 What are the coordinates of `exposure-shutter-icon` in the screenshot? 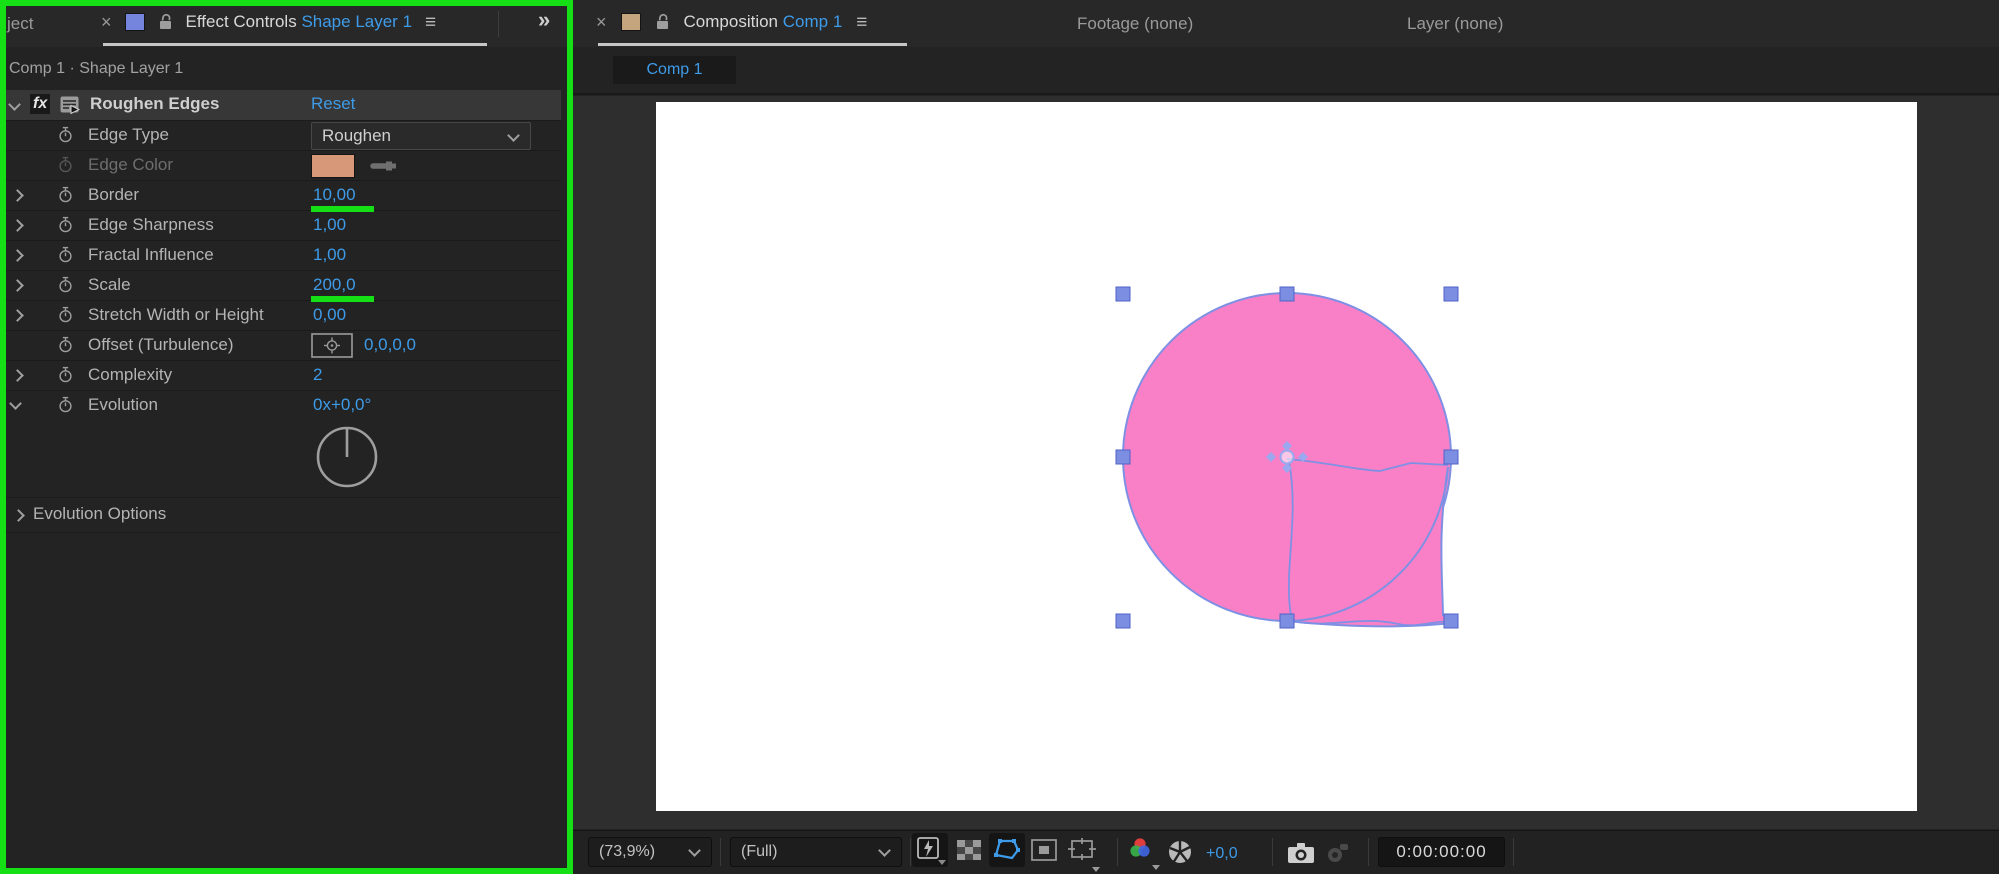 It's located at (1180, 852).